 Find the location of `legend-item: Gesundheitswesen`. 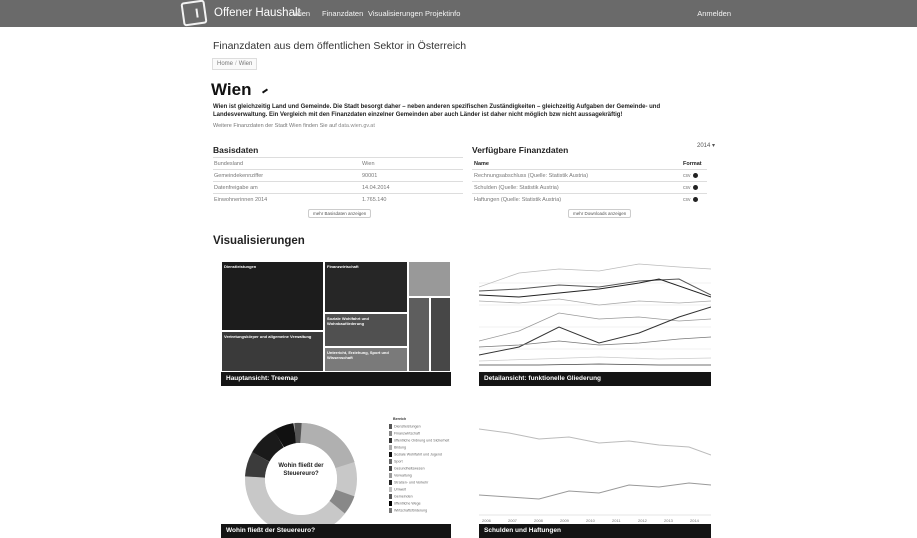

legend-item: Gesundheitswesen is located at coordinates (407, 468).